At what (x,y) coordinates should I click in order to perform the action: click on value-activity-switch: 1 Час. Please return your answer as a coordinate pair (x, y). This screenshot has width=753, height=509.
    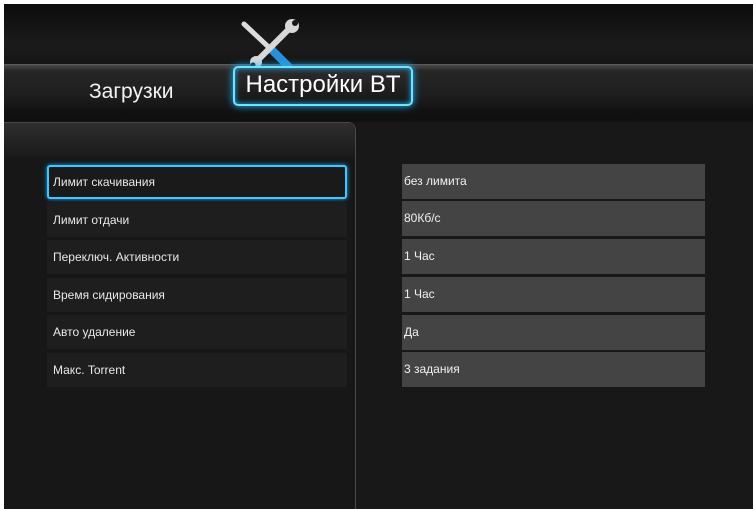
    Looking at the image, I should click on (553, 256).